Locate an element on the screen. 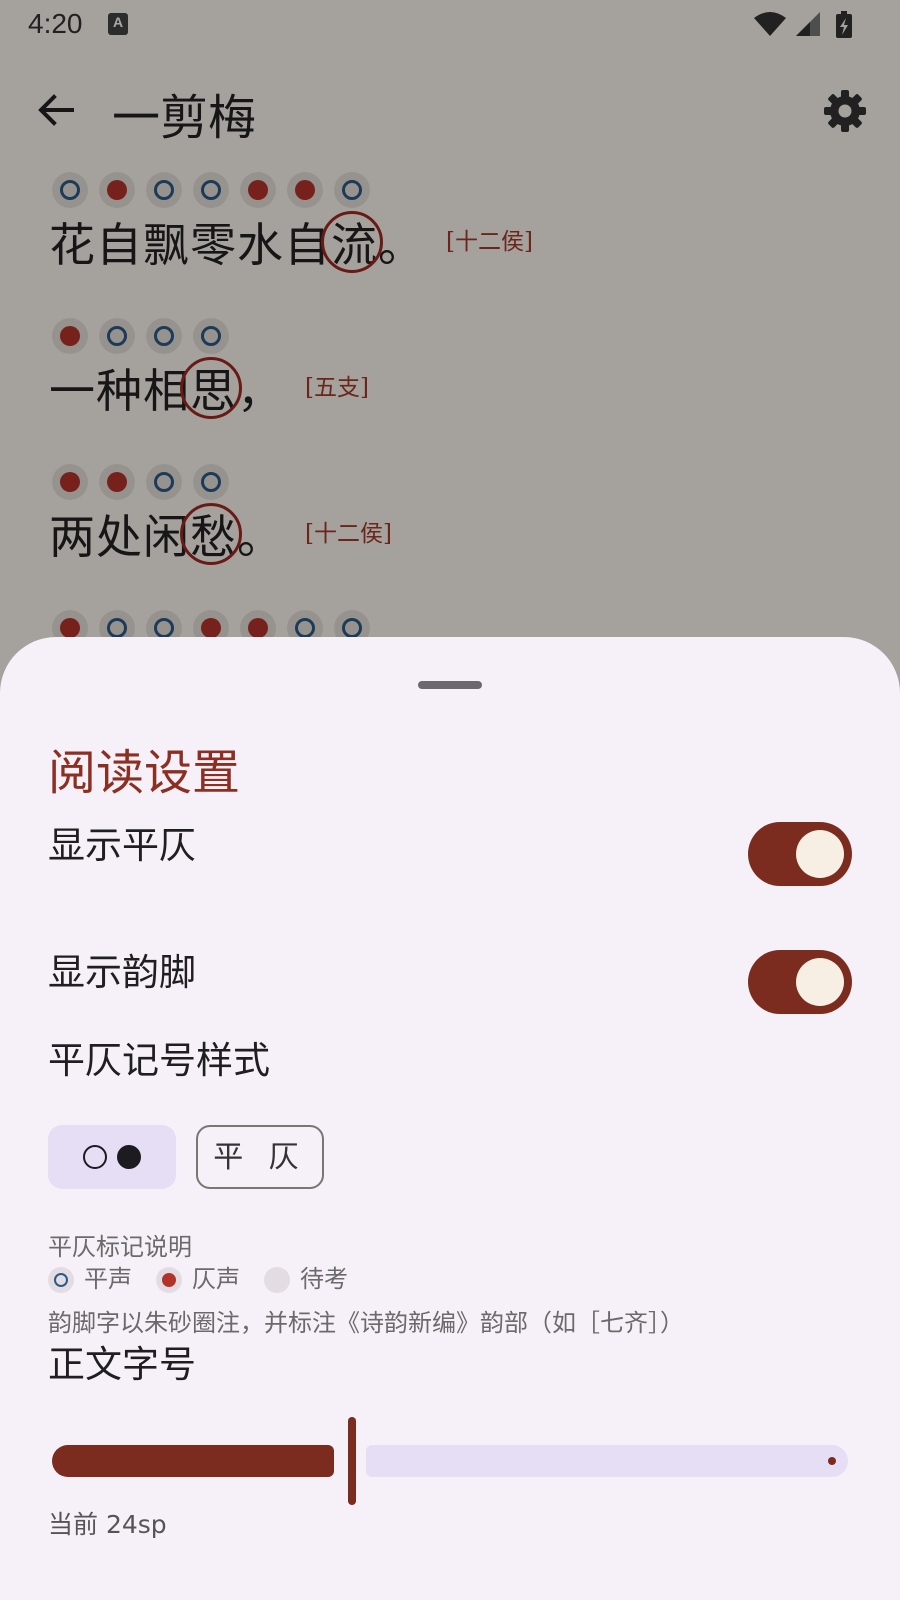  show-rhyme-switch is located at coordinates (800, 982).